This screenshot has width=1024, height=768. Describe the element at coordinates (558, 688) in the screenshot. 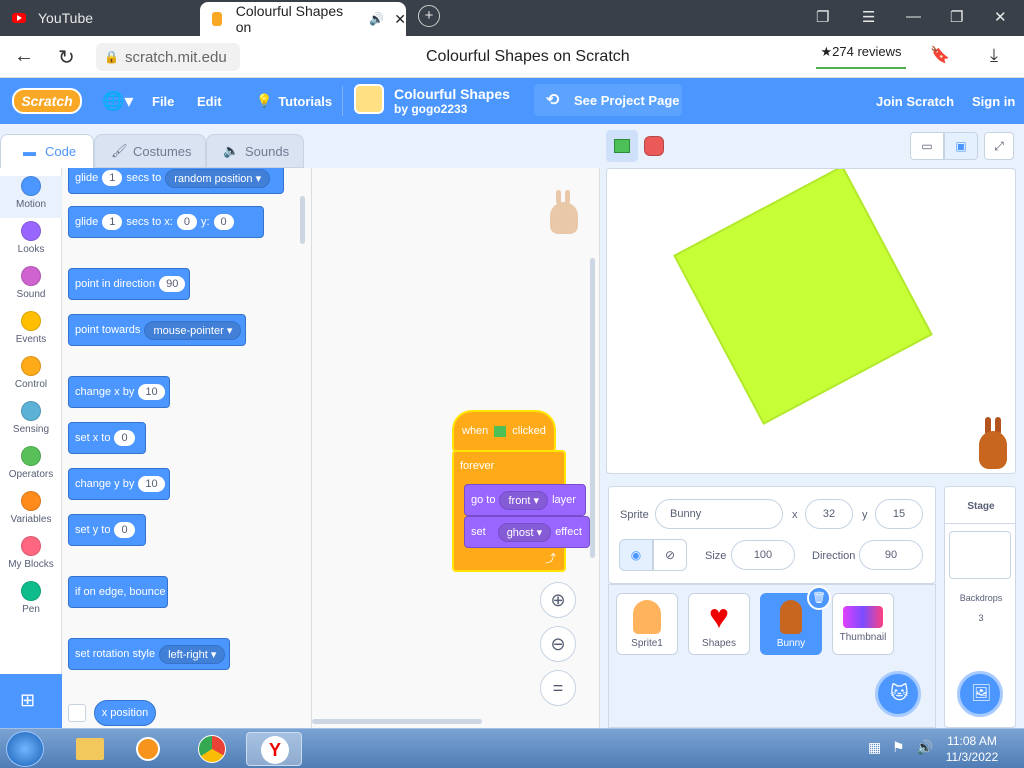

I see `zoom-reset-button: =` at that location.